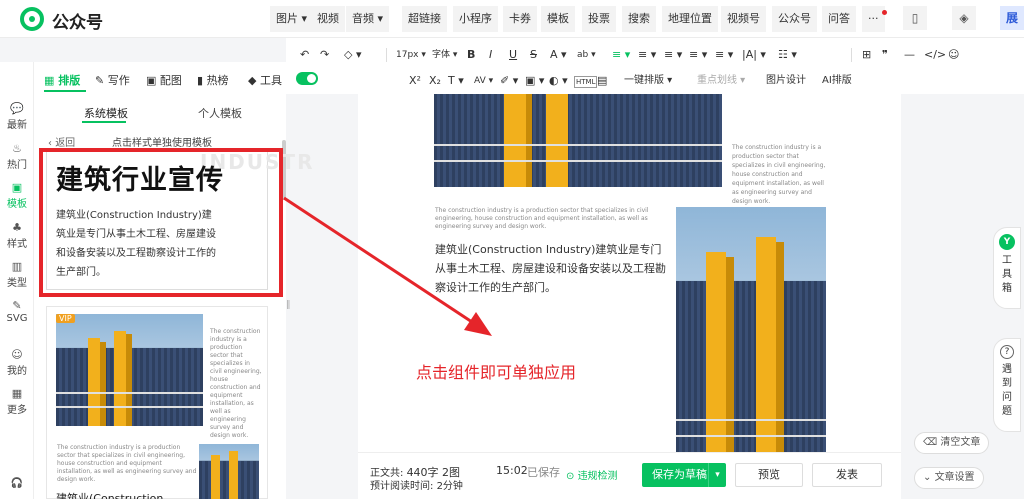  Describe the element at coordinates (292, 19) in the screenshot. I see `insert-image-button: 图片 ▾` at that location.